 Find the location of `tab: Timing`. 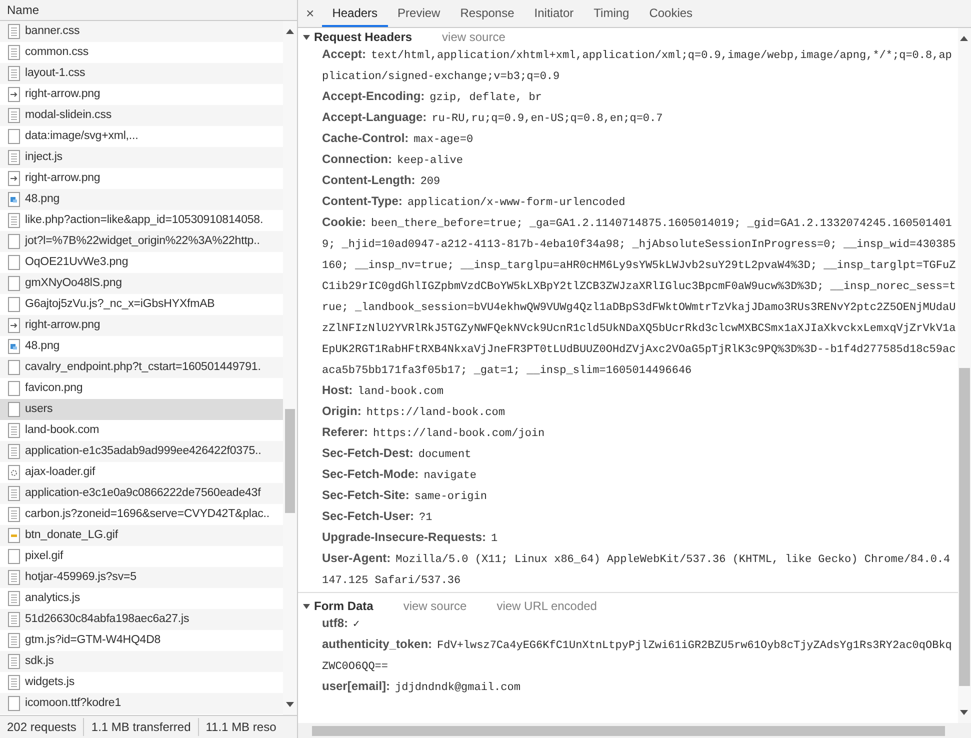

tab: Timing is located at coordinates (612, 13).